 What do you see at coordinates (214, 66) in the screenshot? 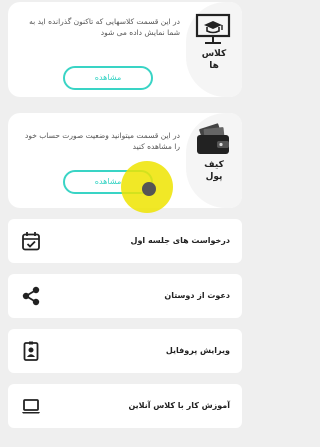
I see `classes-title-line2: ها` at bounding box center [214, 66].